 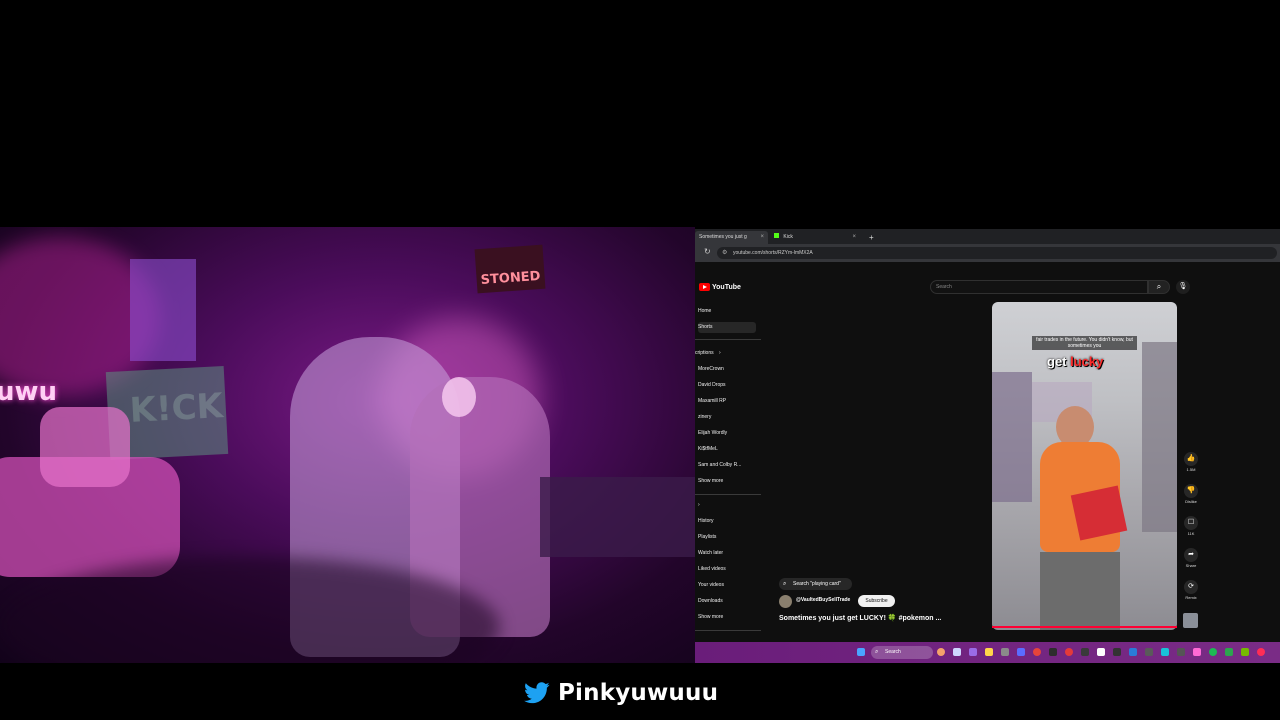 I want to click on sidebar-subscription-item: Maxamill RP, so click(x=727, y=401).